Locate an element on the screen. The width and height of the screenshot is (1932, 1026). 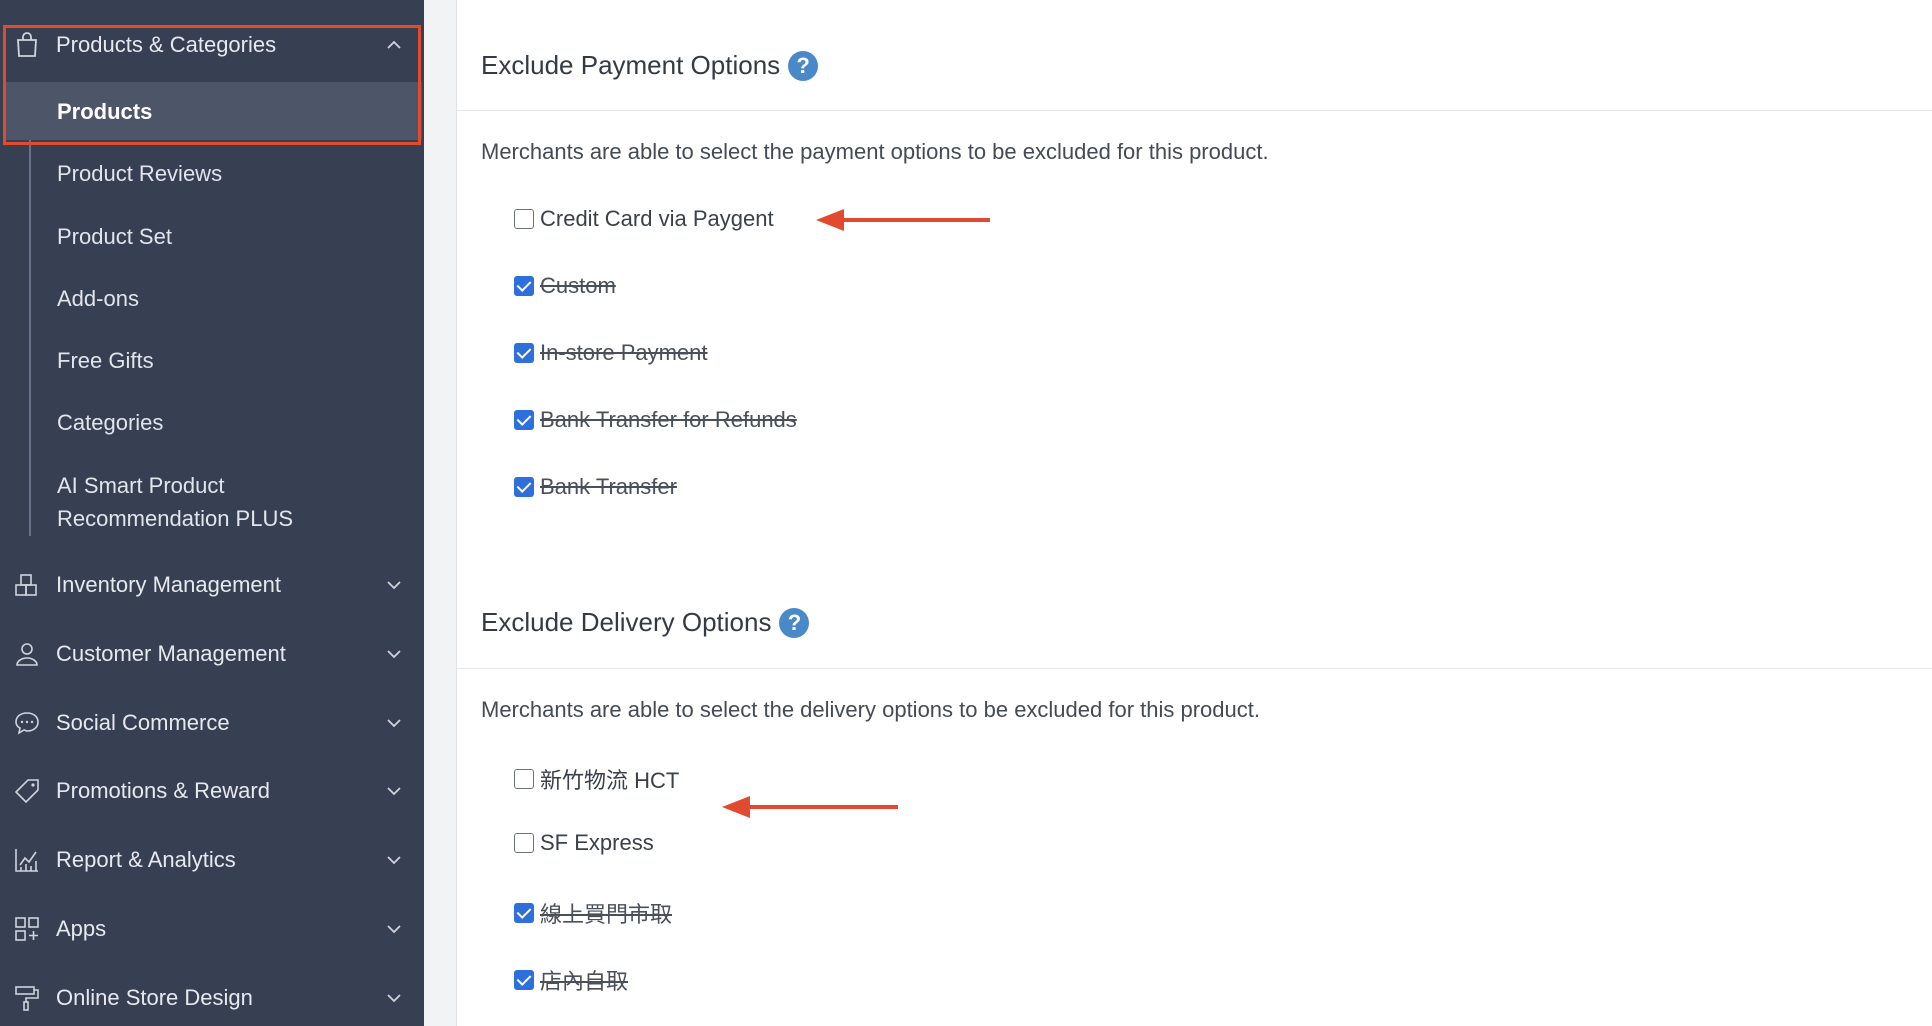
sidebar-item-free-gifts: Free Gifts is located at coordinates (213, 360).